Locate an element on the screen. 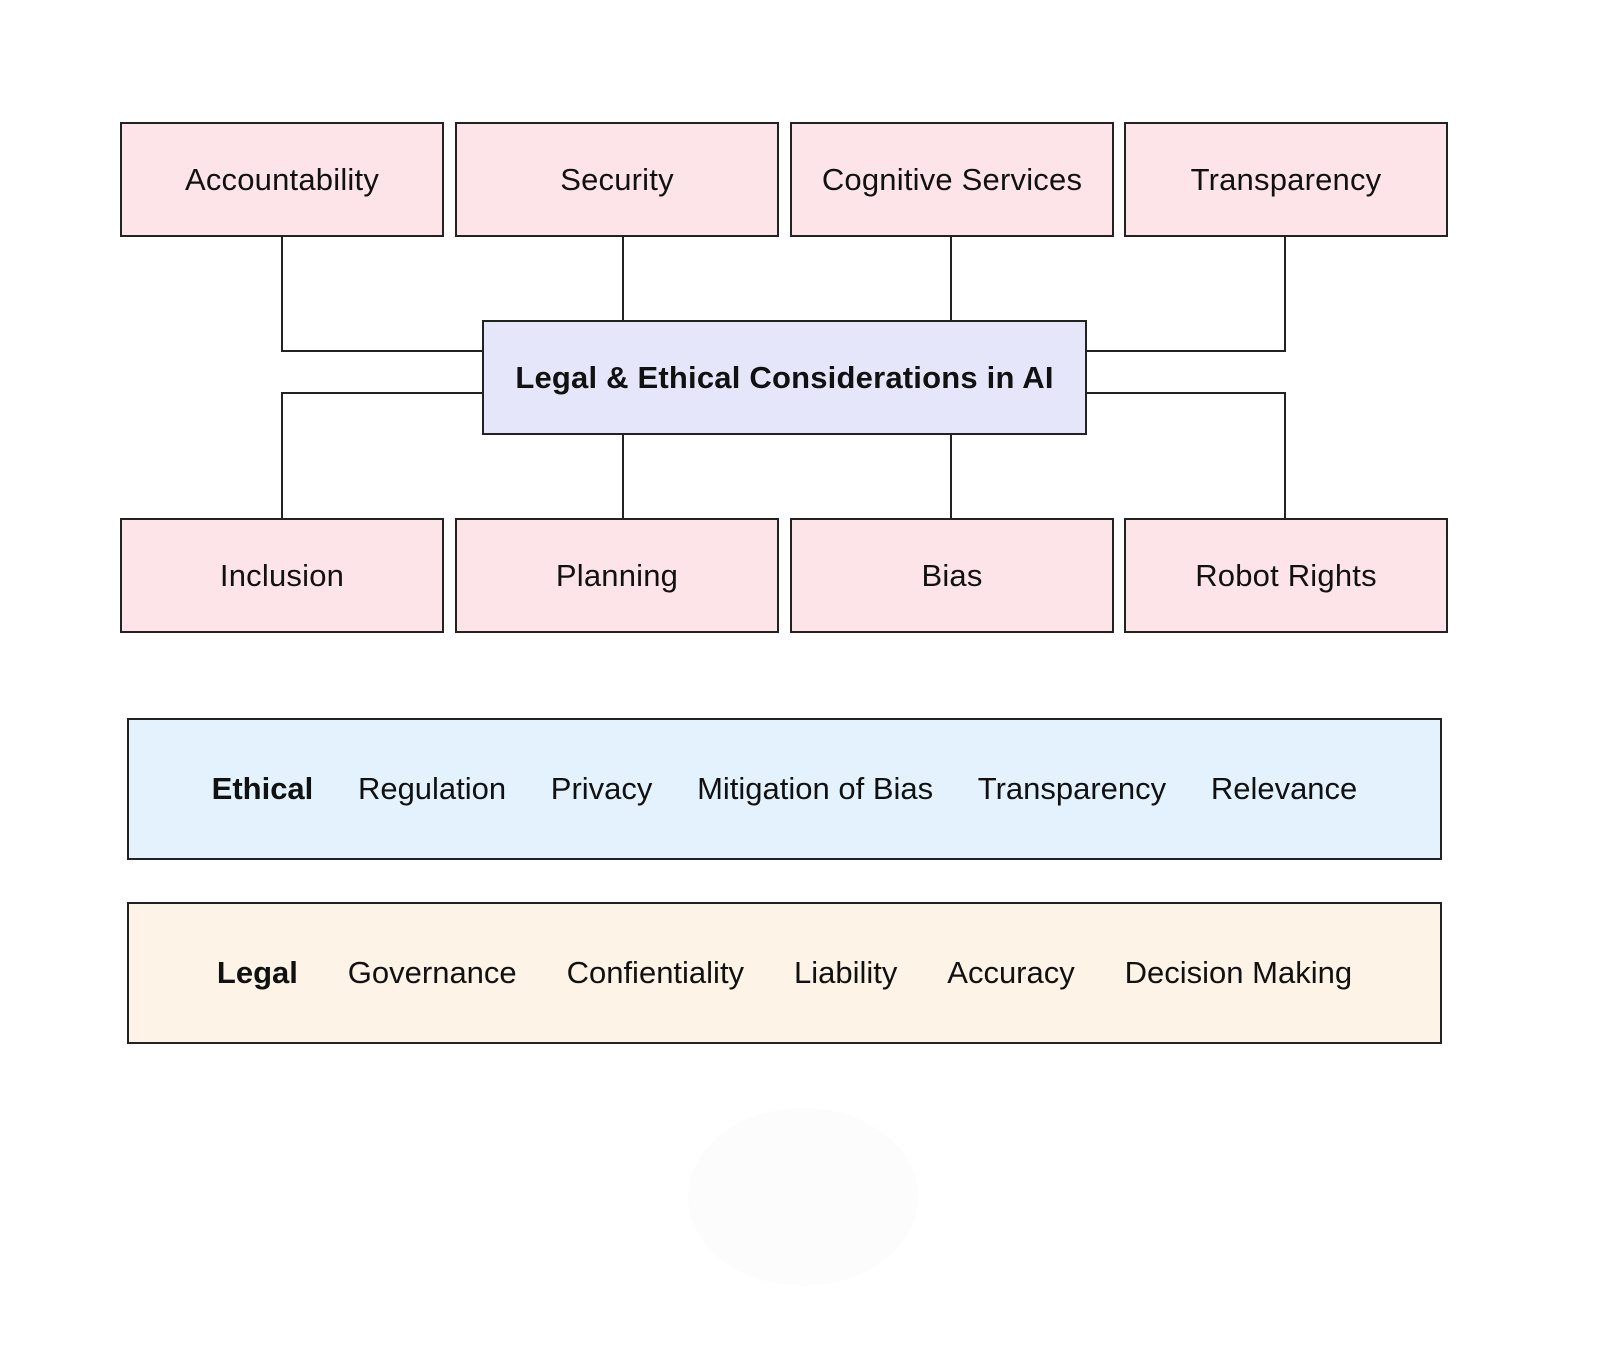  node-label: Security is located at coordinates (617, 179).